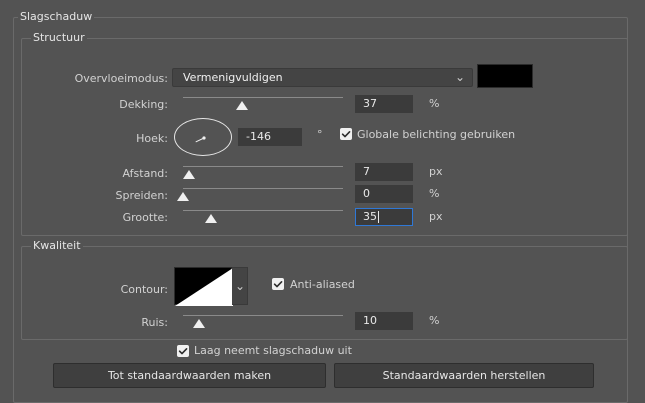 The image size is (645, 403). I want to click on spread-input: 0, so click(384, 194).